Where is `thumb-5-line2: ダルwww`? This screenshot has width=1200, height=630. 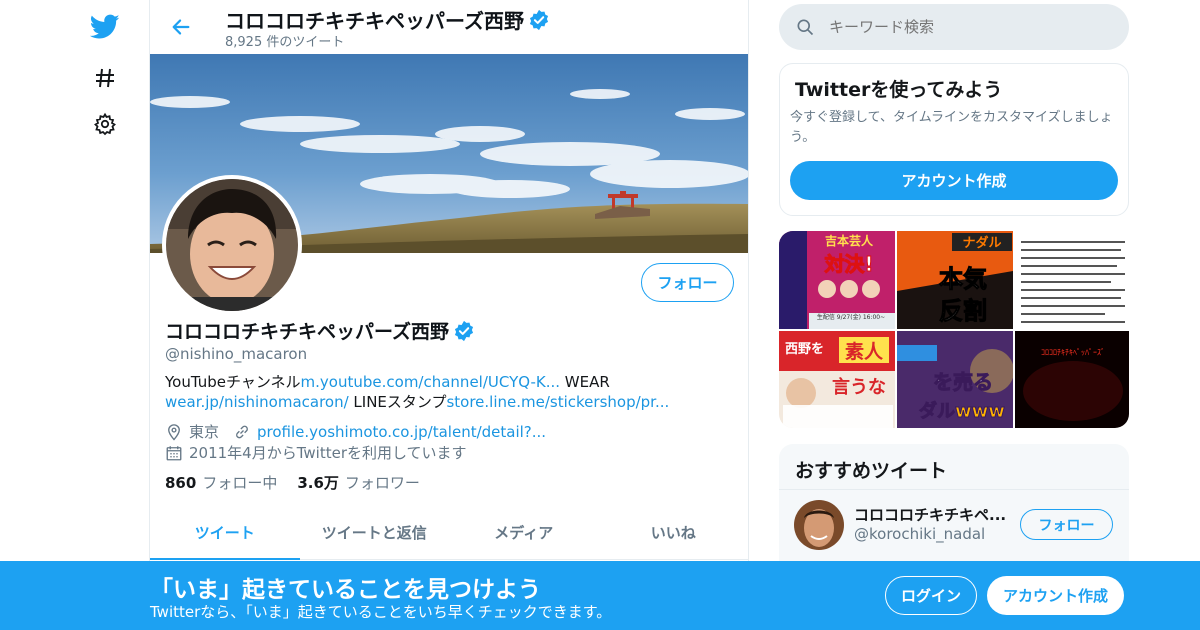 thumb-5-line2: ダルwww is located at coordinates (962, 411).